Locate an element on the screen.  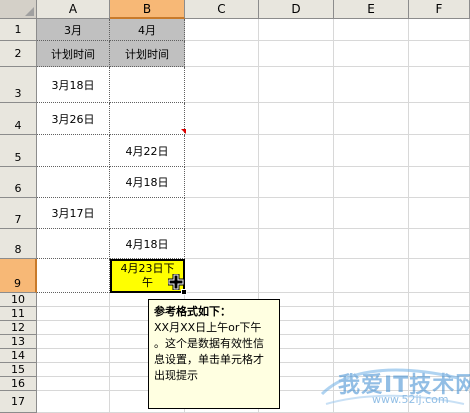
cell-f1 is located at coordinates (439, 30).